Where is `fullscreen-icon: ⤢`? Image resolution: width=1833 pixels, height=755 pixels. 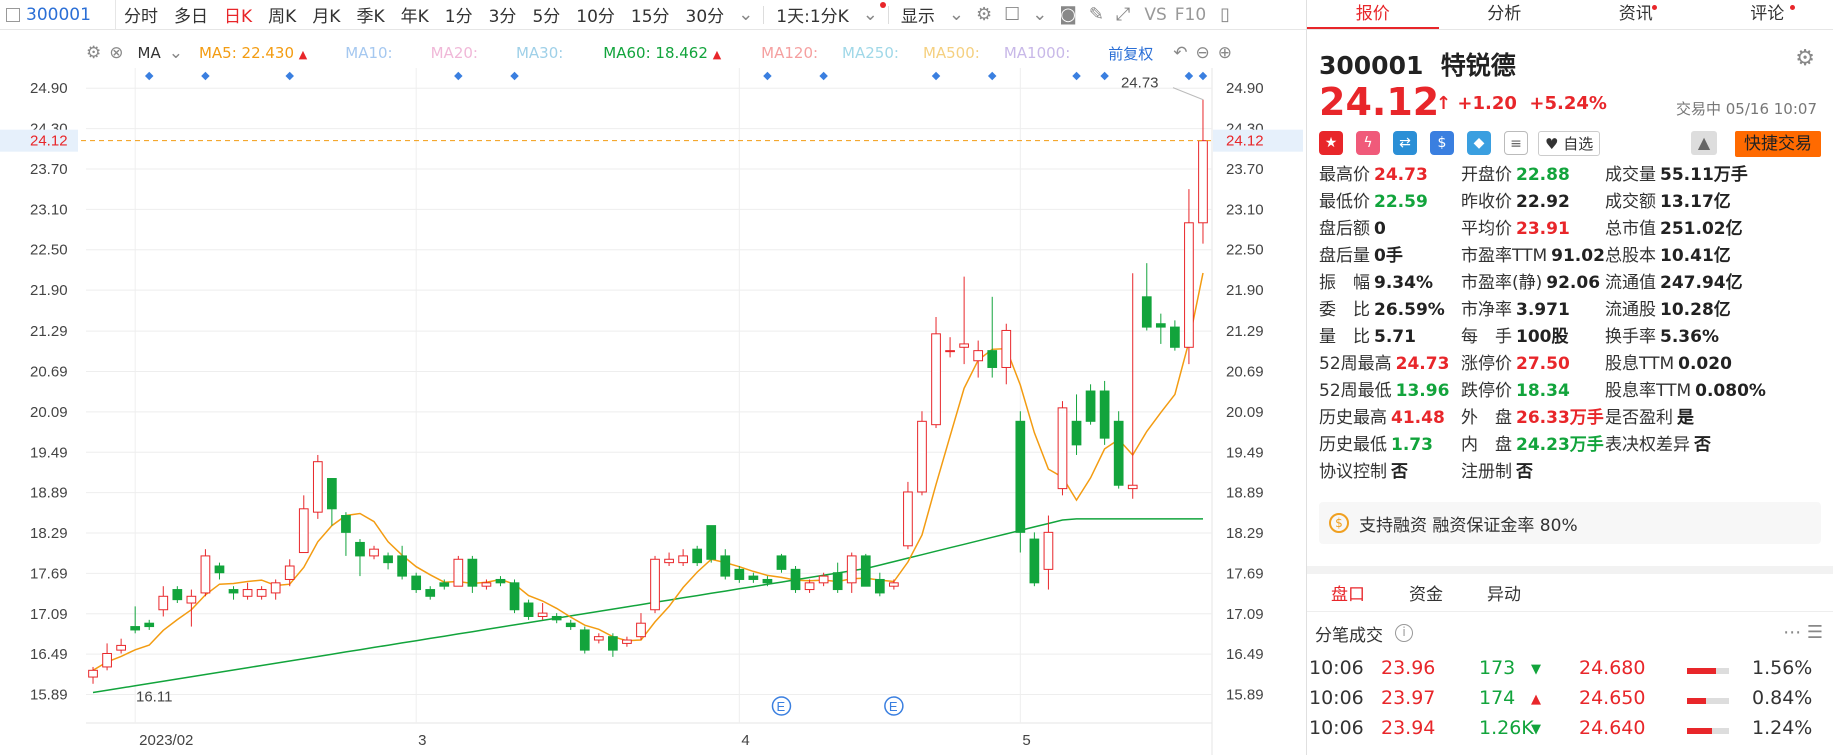 fullscreen-icon: ⤢ is located at coordinates (1123, 14).